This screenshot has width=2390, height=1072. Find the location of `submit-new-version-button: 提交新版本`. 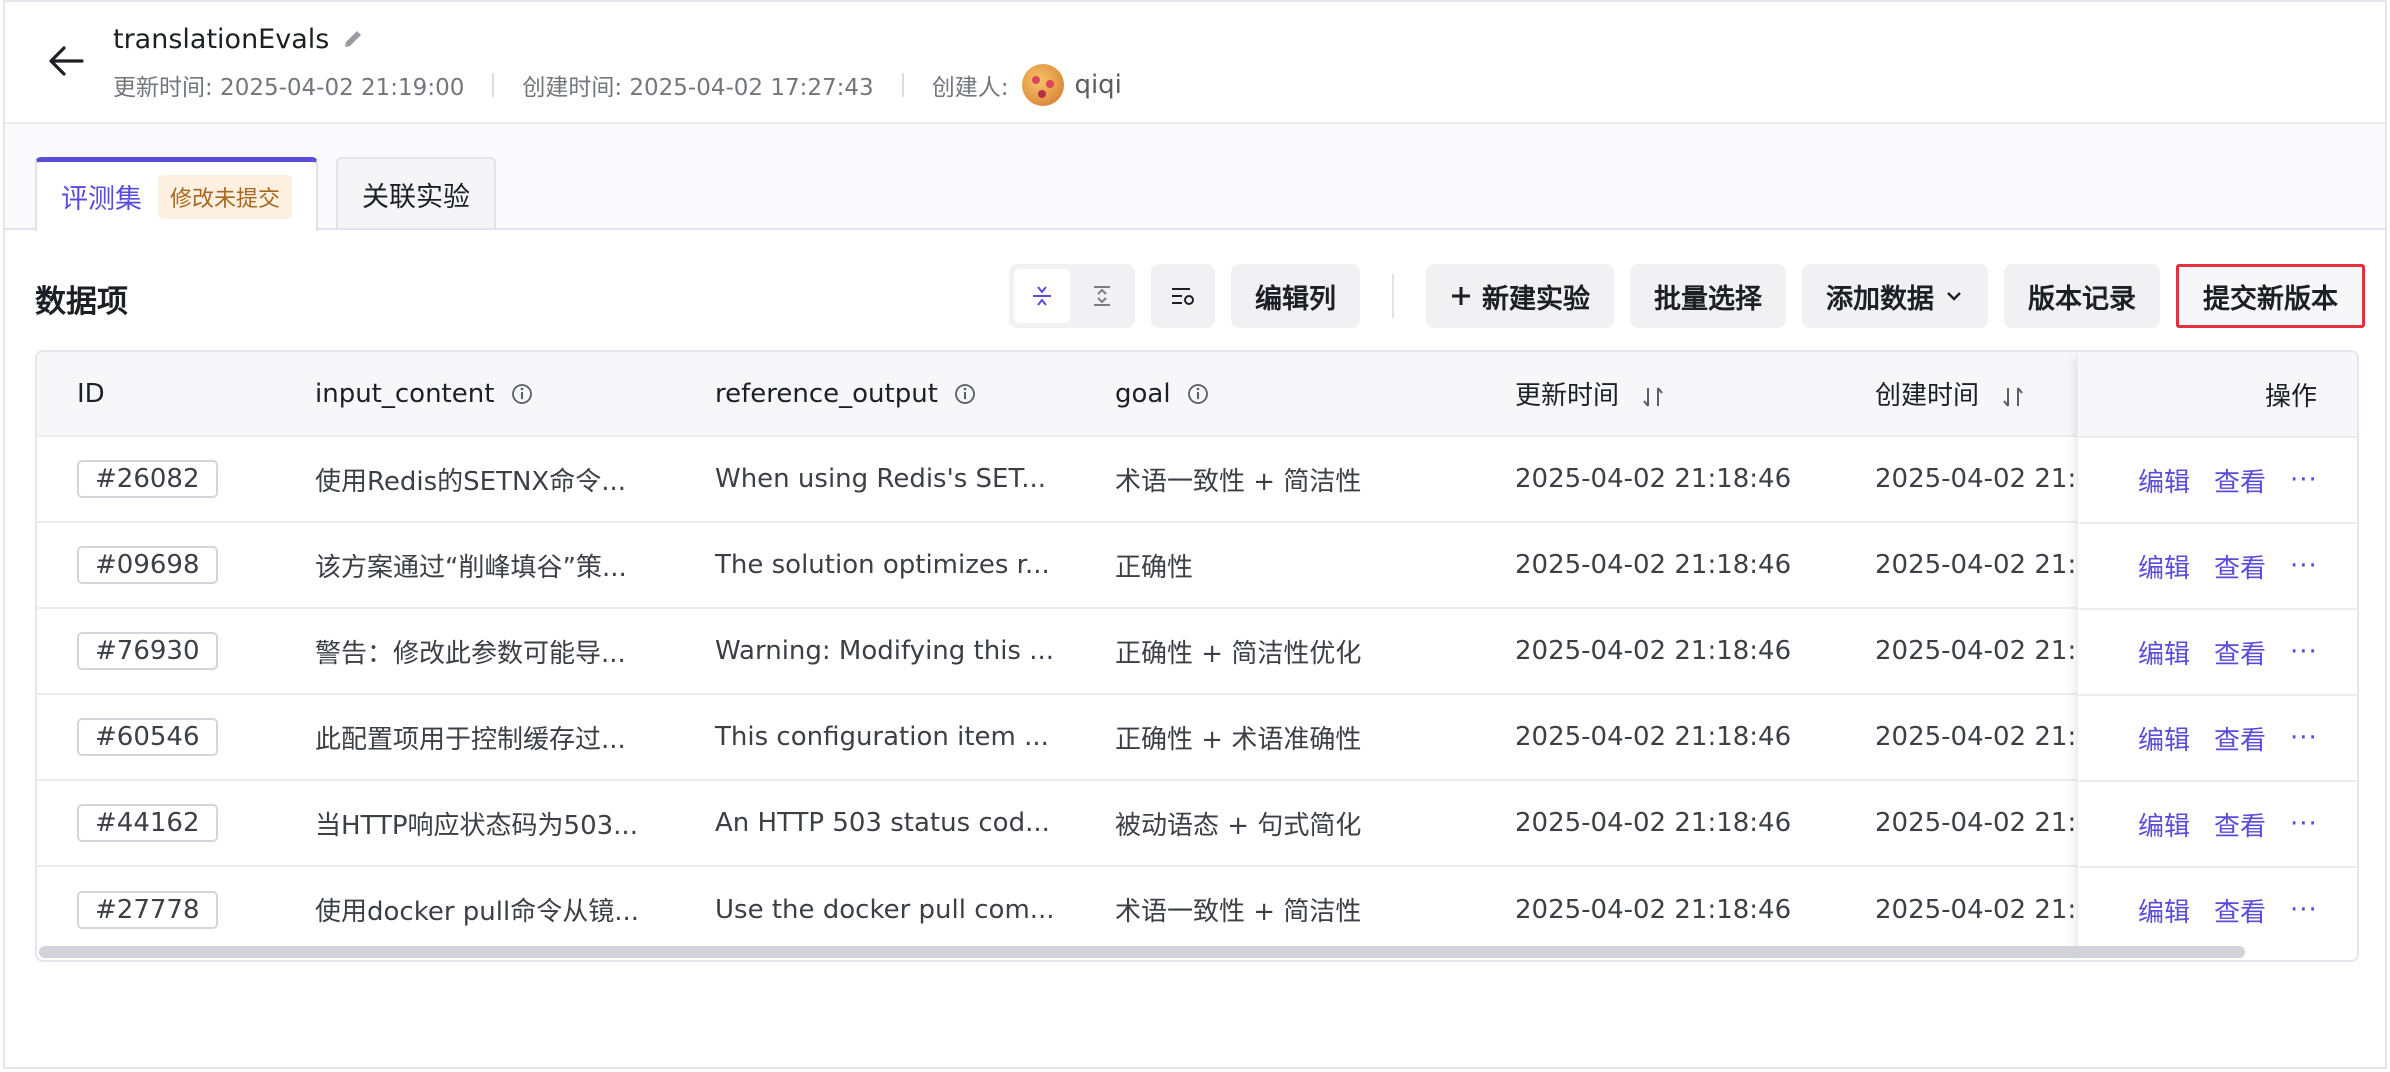

submit-new-version-button: 提交新版本 is located at coordinates (2270, 296).